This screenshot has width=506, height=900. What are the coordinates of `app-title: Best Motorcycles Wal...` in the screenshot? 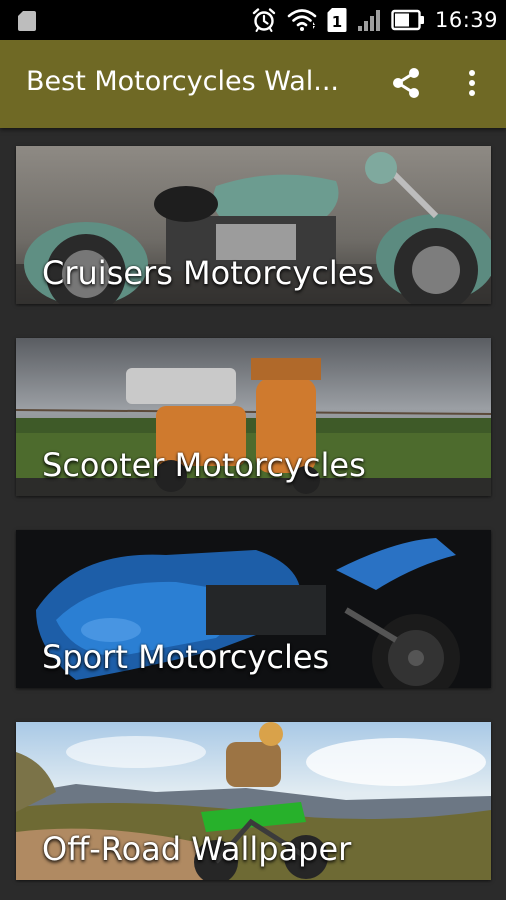 It's located at (182, 81).